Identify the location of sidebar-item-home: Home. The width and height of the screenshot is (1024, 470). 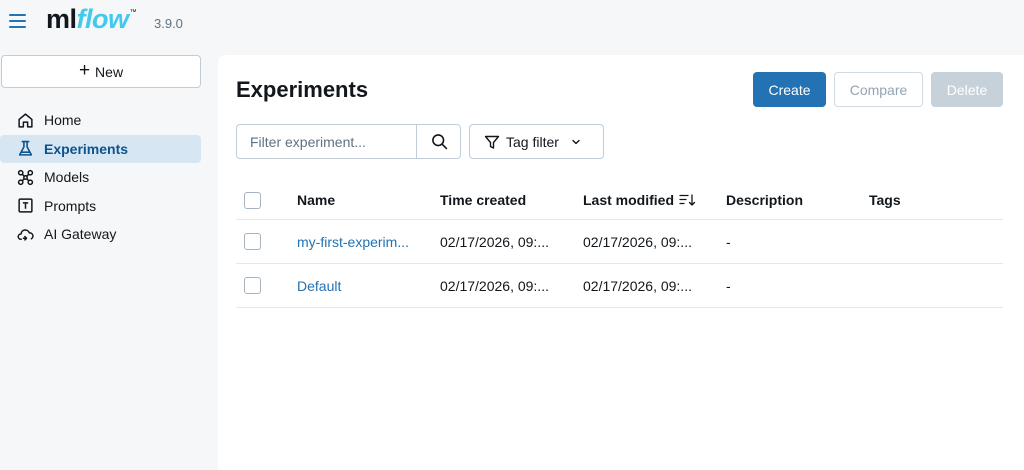
(100, 120).